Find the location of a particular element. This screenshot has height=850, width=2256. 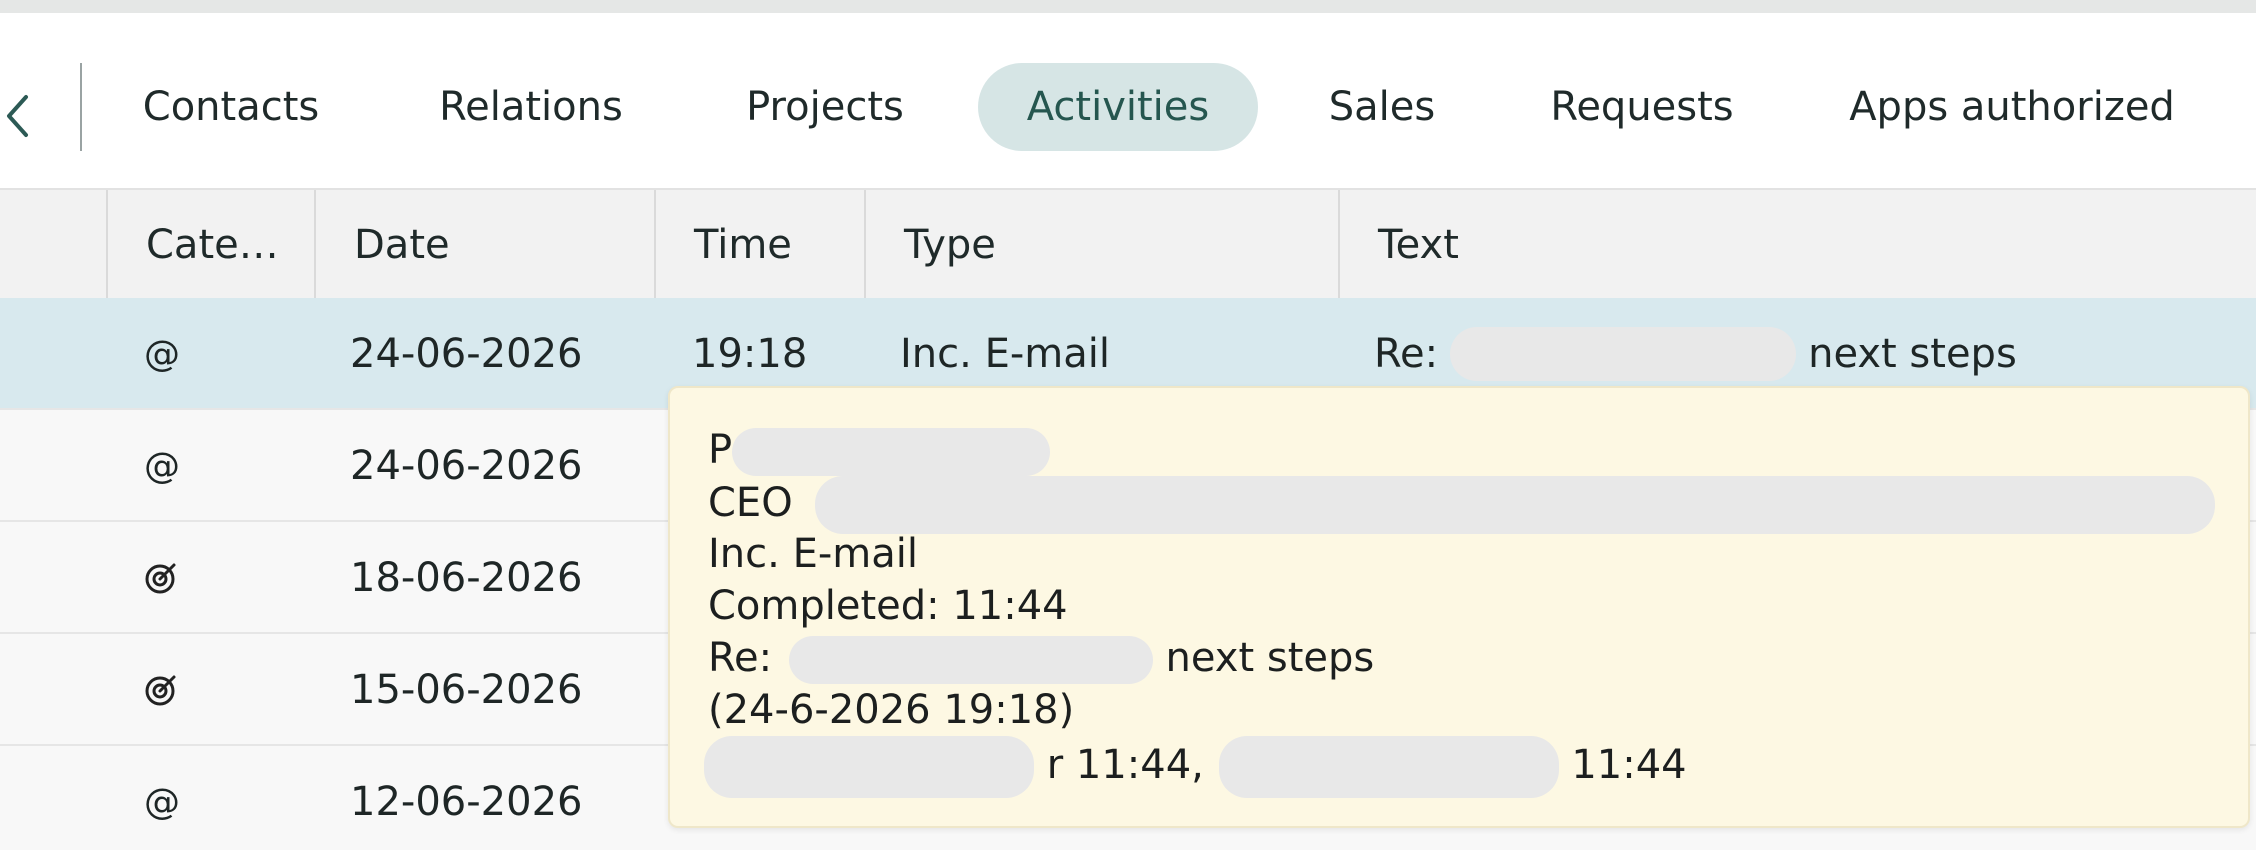

column-header-type: Type is located at coordinates (1102, 245).